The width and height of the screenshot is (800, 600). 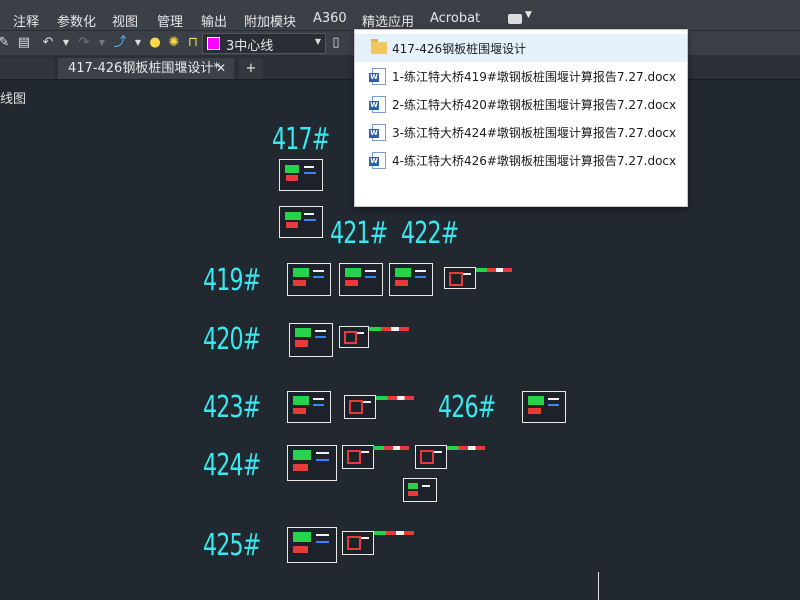 I want to click on crosshair-cursor, so click(x=598, y=586).